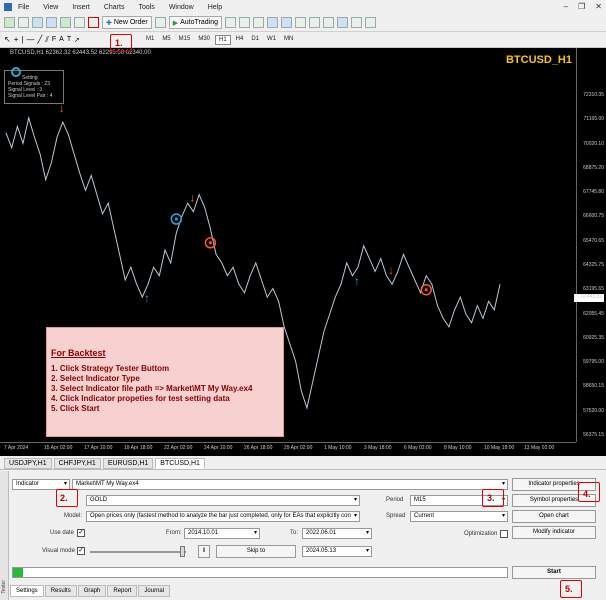  I want to click on speed-slider, so click(138, 552).